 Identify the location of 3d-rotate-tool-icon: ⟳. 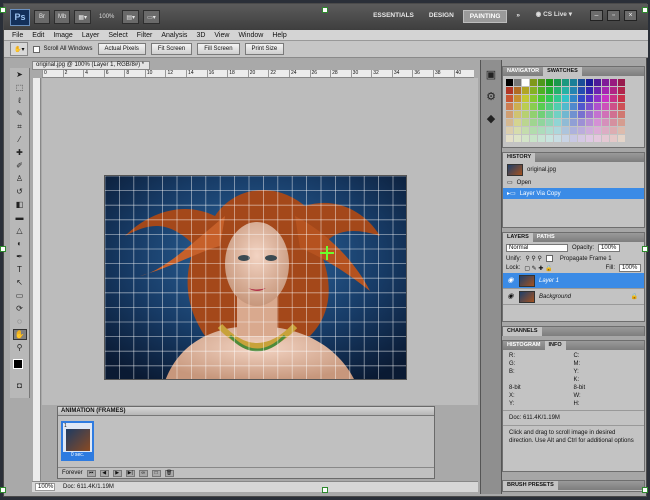
(20, 308).